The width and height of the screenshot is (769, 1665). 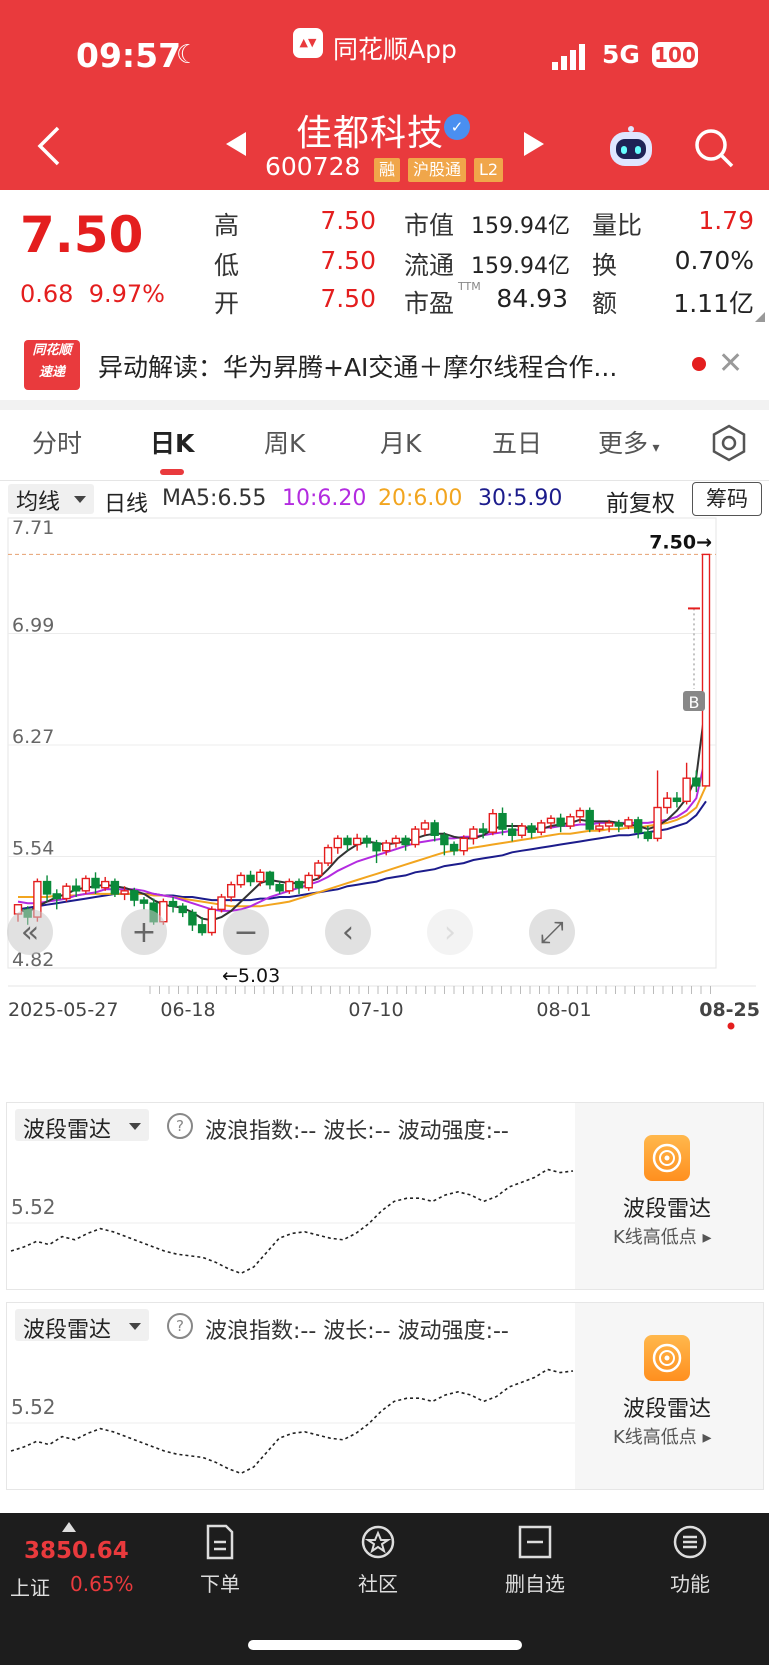 What do you see at coordinates (30, 1586) in the screenshot?
I see `index-name: 上证` at bounding box center [30, 1586].